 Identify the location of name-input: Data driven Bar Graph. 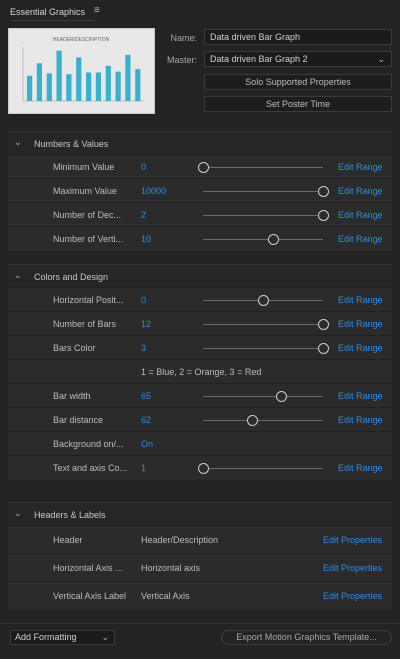
(298, 37).